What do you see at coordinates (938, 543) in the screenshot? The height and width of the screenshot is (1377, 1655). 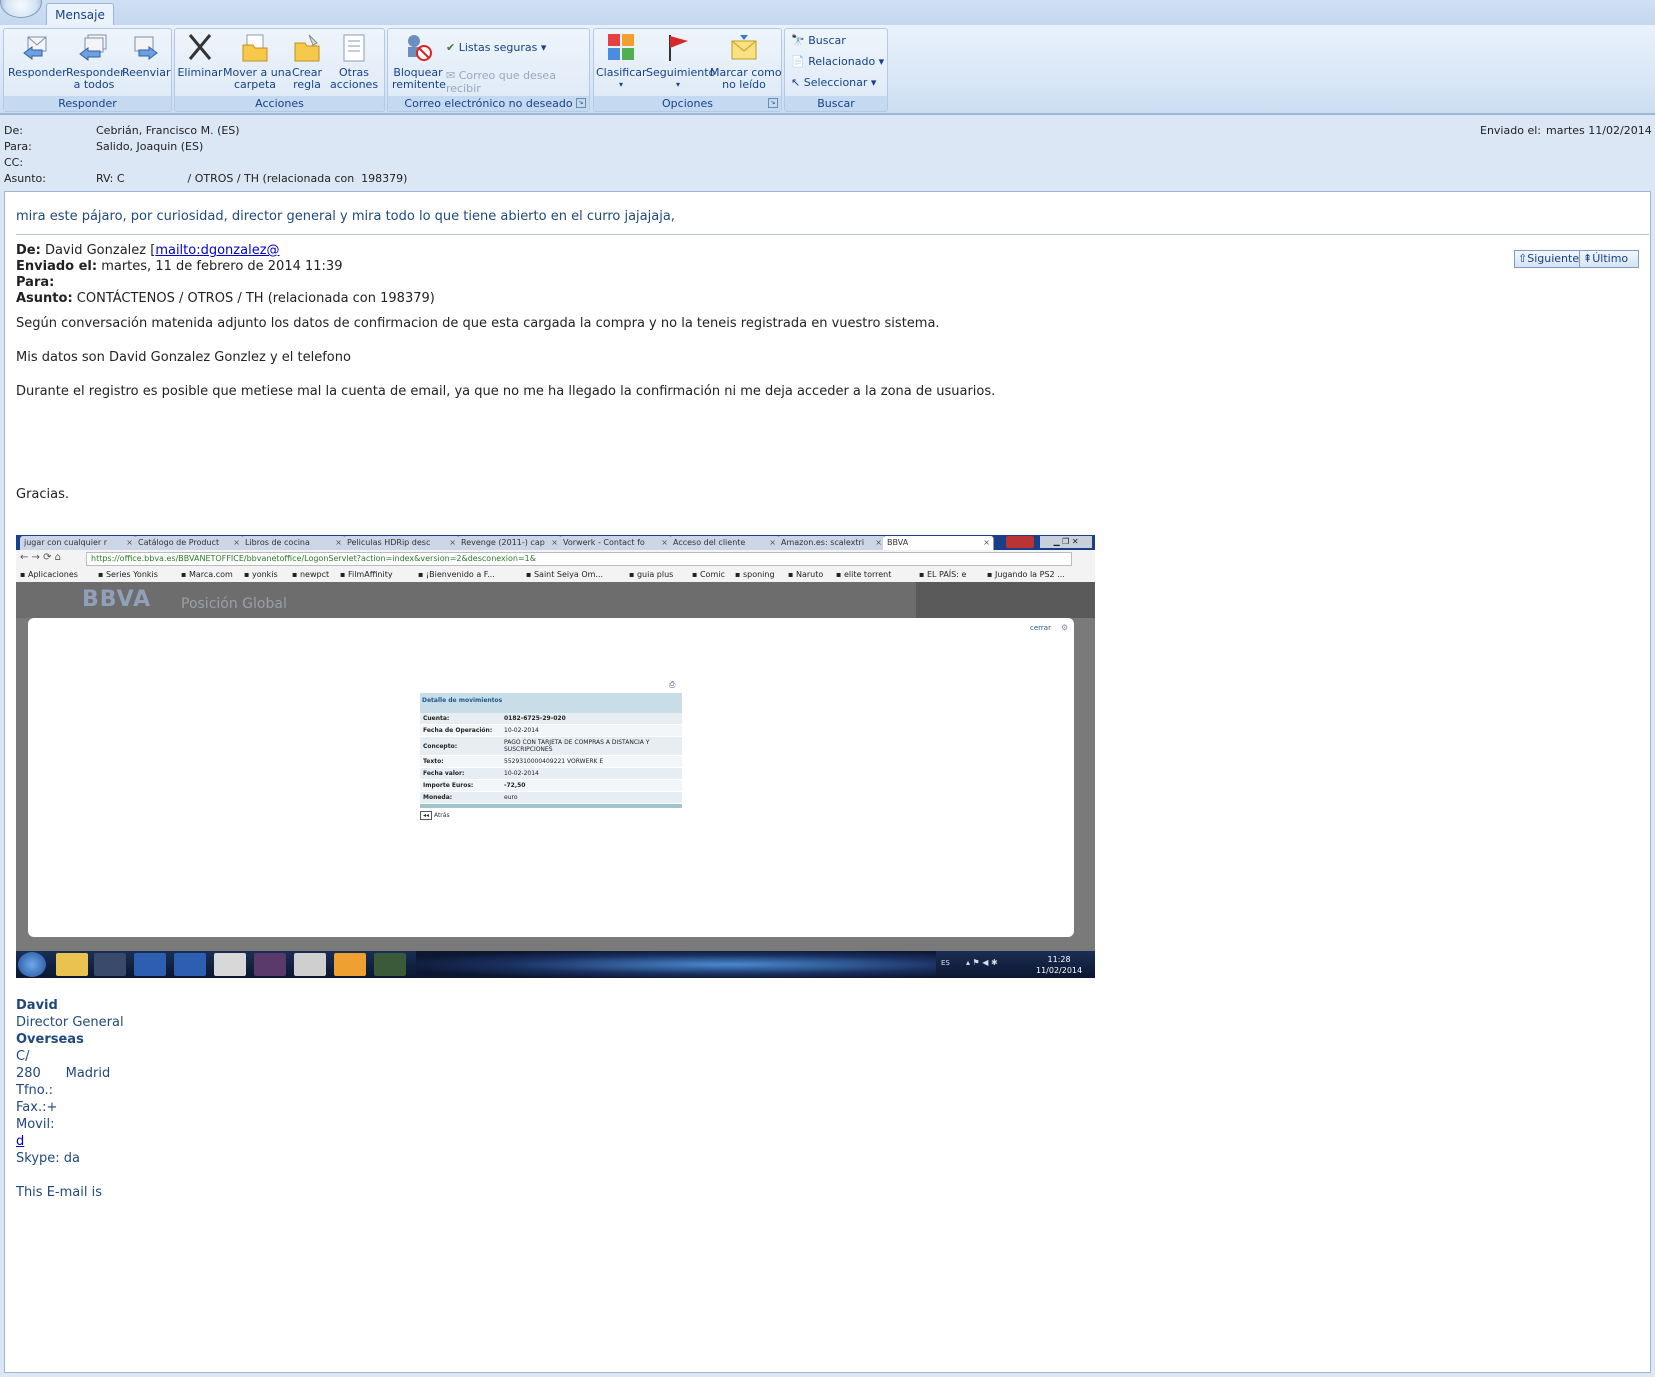 I see `browser-tab-active: BBVA ×` at bounding box center [938, 543].